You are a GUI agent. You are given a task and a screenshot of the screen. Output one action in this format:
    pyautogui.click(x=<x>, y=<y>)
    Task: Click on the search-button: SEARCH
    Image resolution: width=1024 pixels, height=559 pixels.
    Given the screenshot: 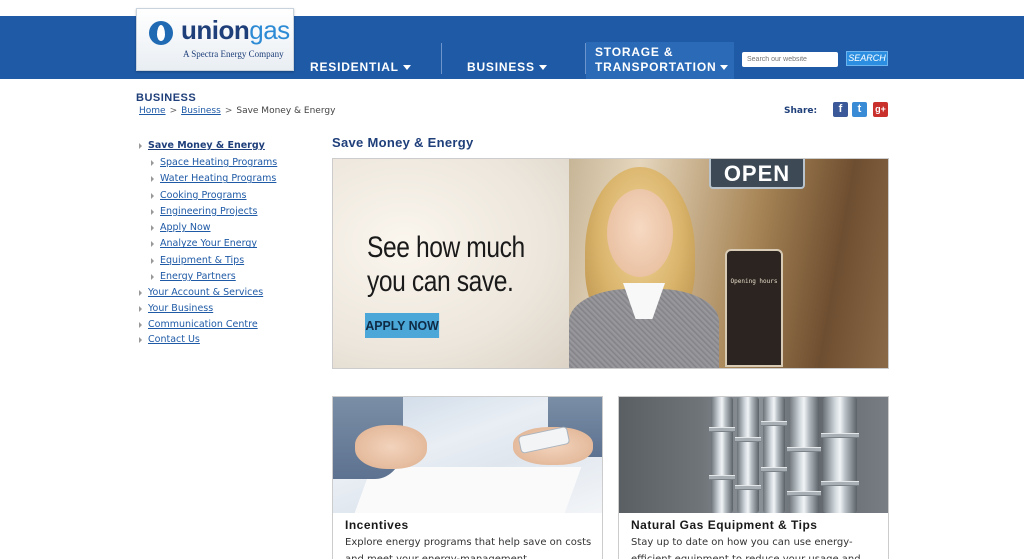 What is the action you would take?
    pyautogui.click(x=867, y=58)
    